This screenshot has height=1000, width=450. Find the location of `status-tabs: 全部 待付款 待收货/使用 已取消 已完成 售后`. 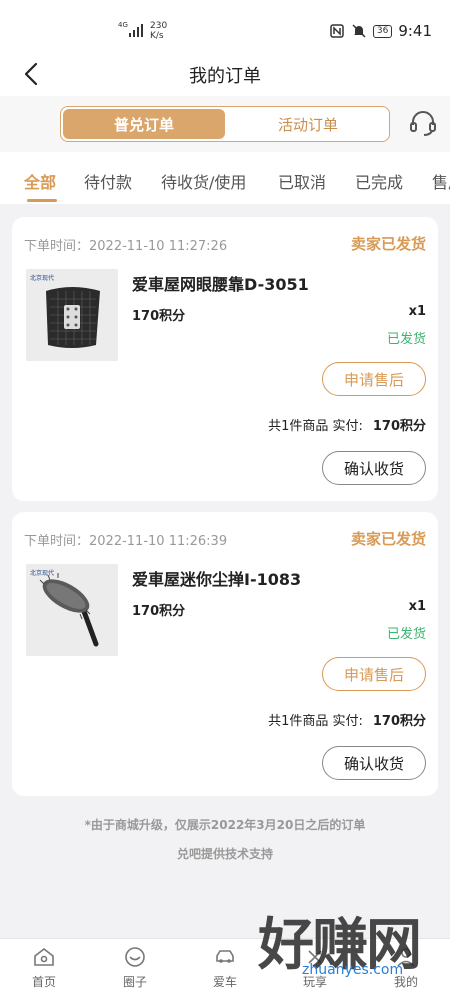

status-tabs: 全部 待付款 待收货/使用 已取消 已完成 售后 is located at coordinates (225, 178).